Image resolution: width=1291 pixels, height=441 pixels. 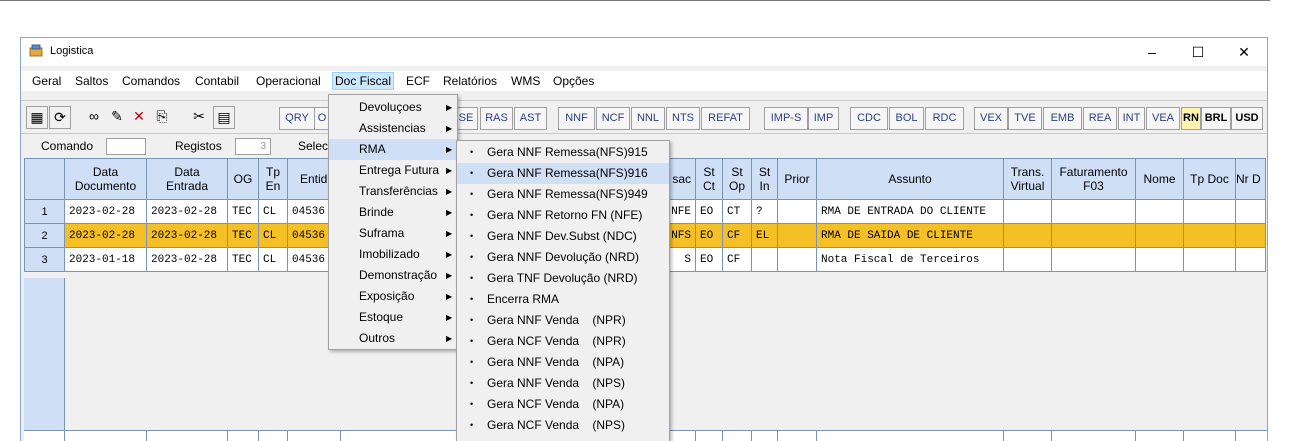 I want to click on submenu-item: • Encerra RMA, so click(x=563, y=299).